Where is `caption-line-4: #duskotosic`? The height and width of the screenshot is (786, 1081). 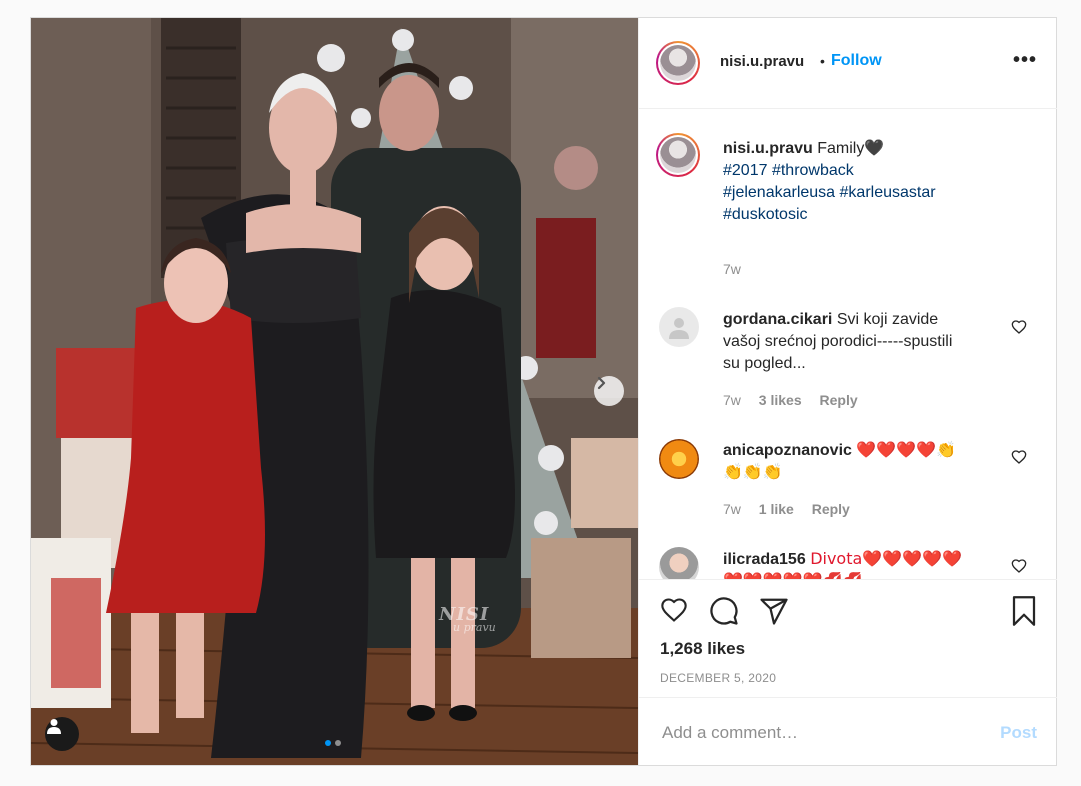
caption-line-4: #duskotosic is located at coordinates (765, 215).